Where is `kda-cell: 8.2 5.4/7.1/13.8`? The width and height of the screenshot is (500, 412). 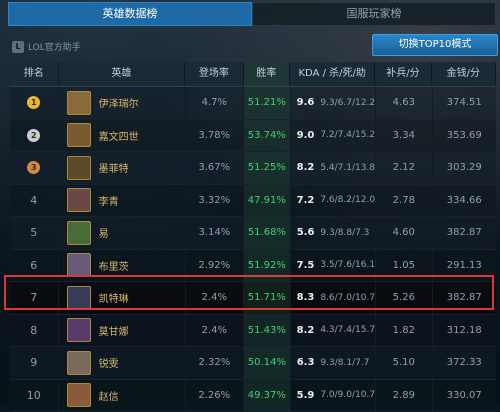
kda-cell: 8.2 5.4/7.1/13.8 is located at coordinates (333, 168).